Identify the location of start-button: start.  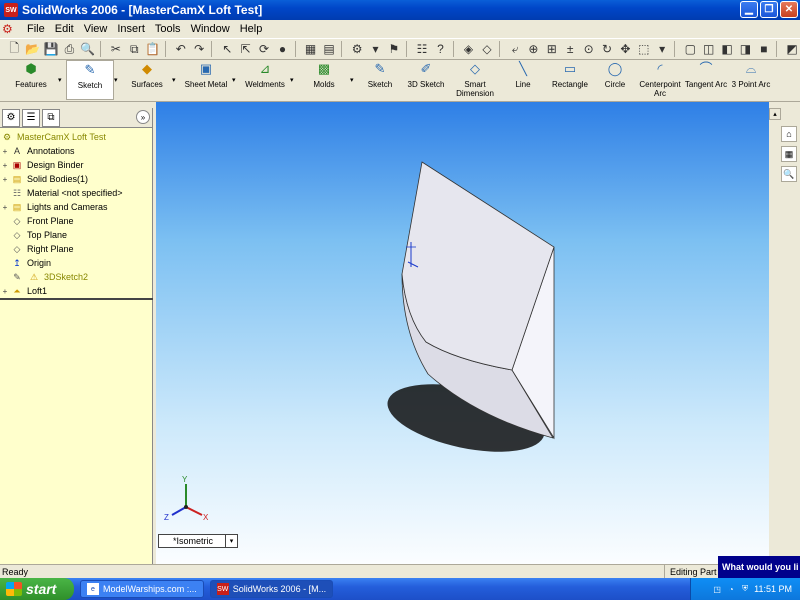
(37, 589).